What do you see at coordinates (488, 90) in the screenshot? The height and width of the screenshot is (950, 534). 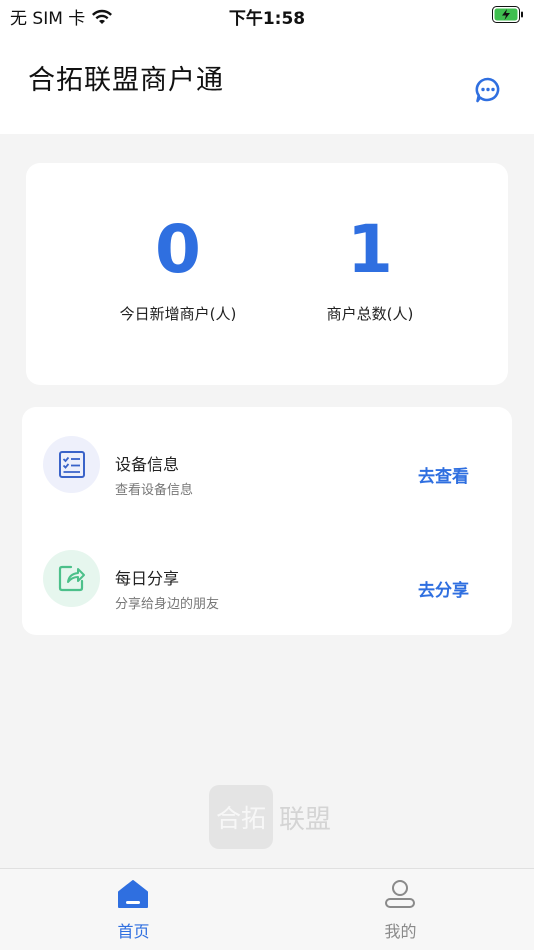 I see `chat-bubble-icon` at bounding box center [488, 90].